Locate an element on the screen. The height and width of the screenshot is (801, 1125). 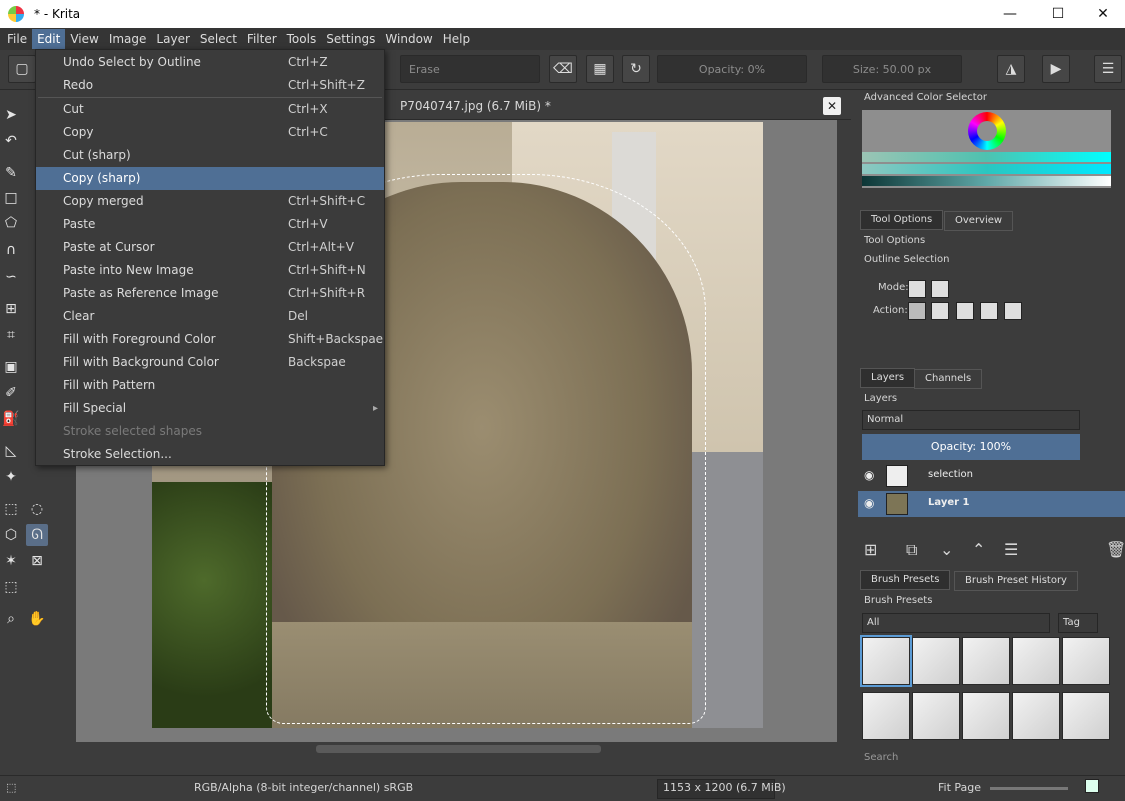
layer-row-selection: ◉ selection is located at coordinates (991, 476).